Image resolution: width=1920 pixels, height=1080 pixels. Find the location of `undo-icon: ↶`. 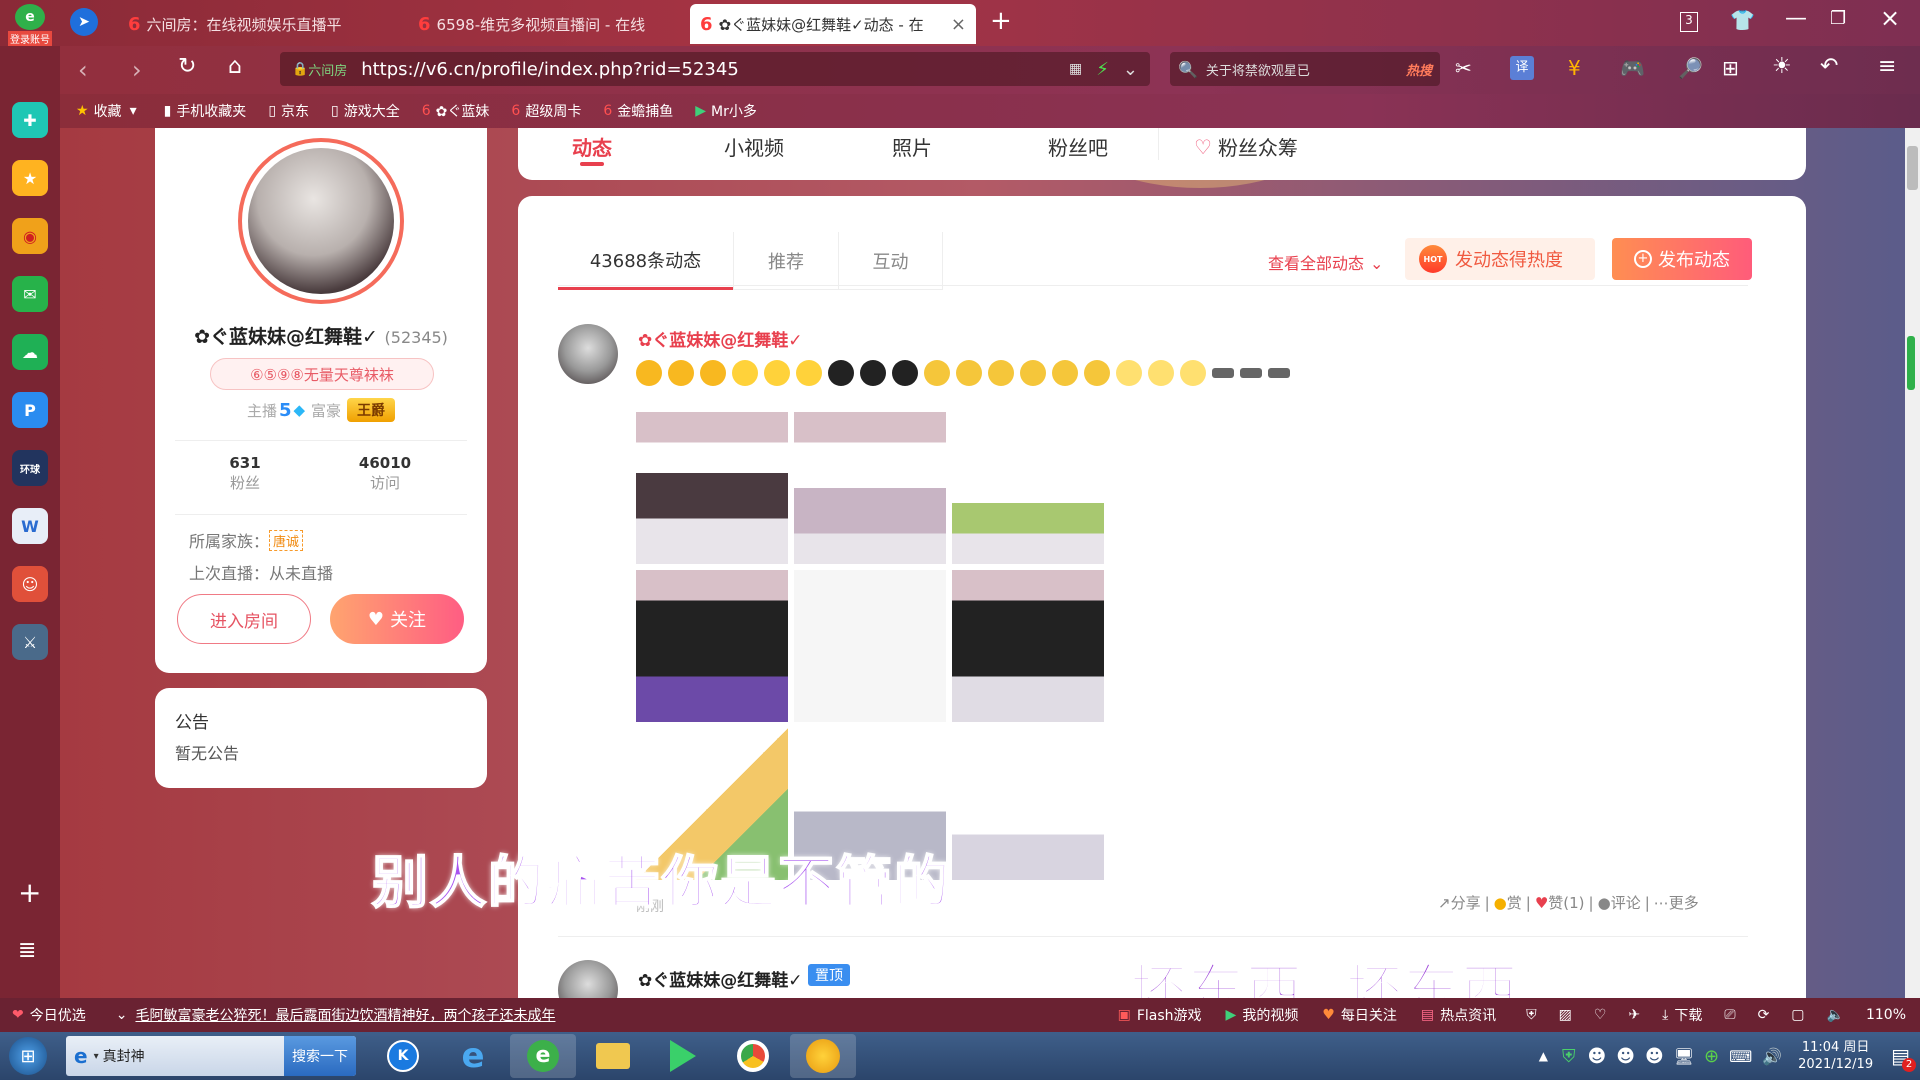

undo-icon: ↶ is located at coordinates (1829, 66).